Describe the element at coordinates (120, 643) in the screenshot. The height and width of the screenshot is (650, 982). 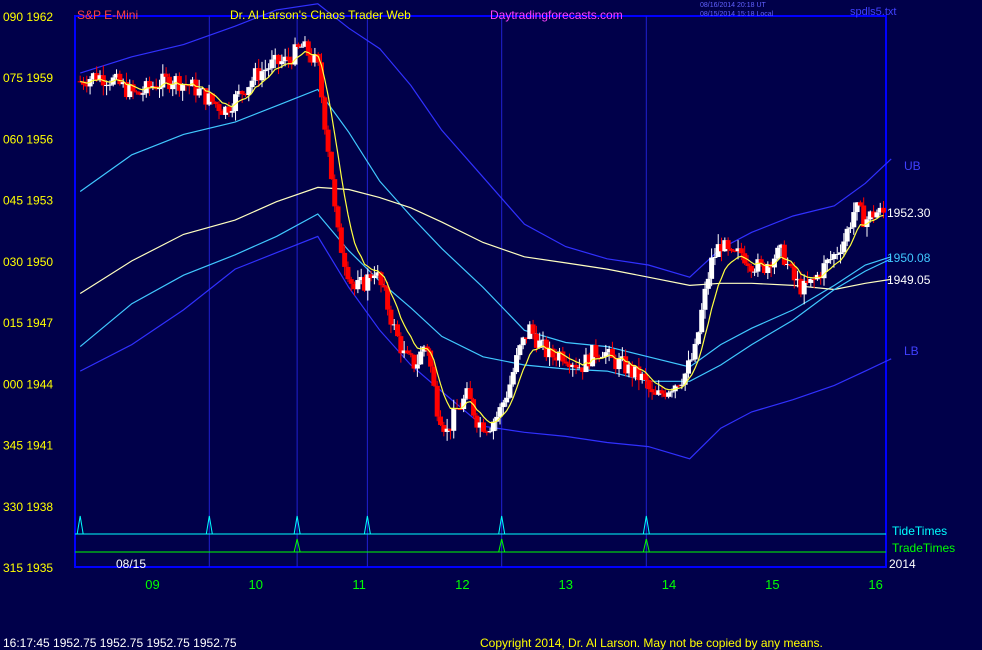
I see `quote-line: 16:17:45 1952.75 1952.75 1952.75 1952.75` at that location.